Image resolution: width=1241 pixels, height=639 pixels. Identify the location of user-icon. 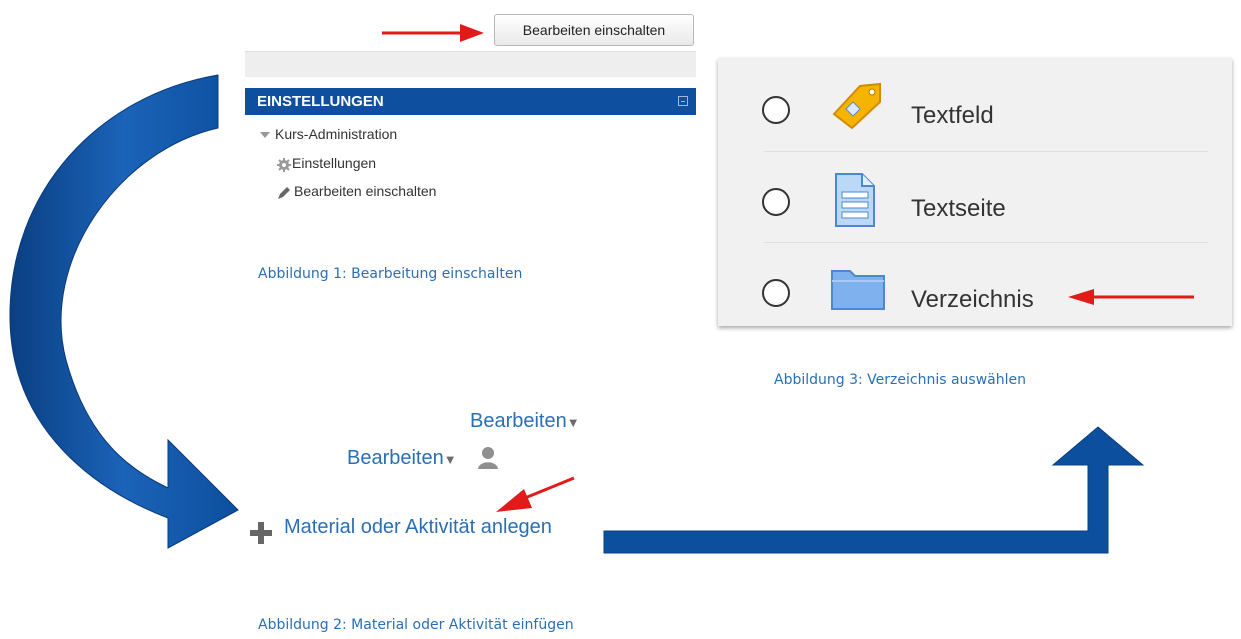
(488, 458).